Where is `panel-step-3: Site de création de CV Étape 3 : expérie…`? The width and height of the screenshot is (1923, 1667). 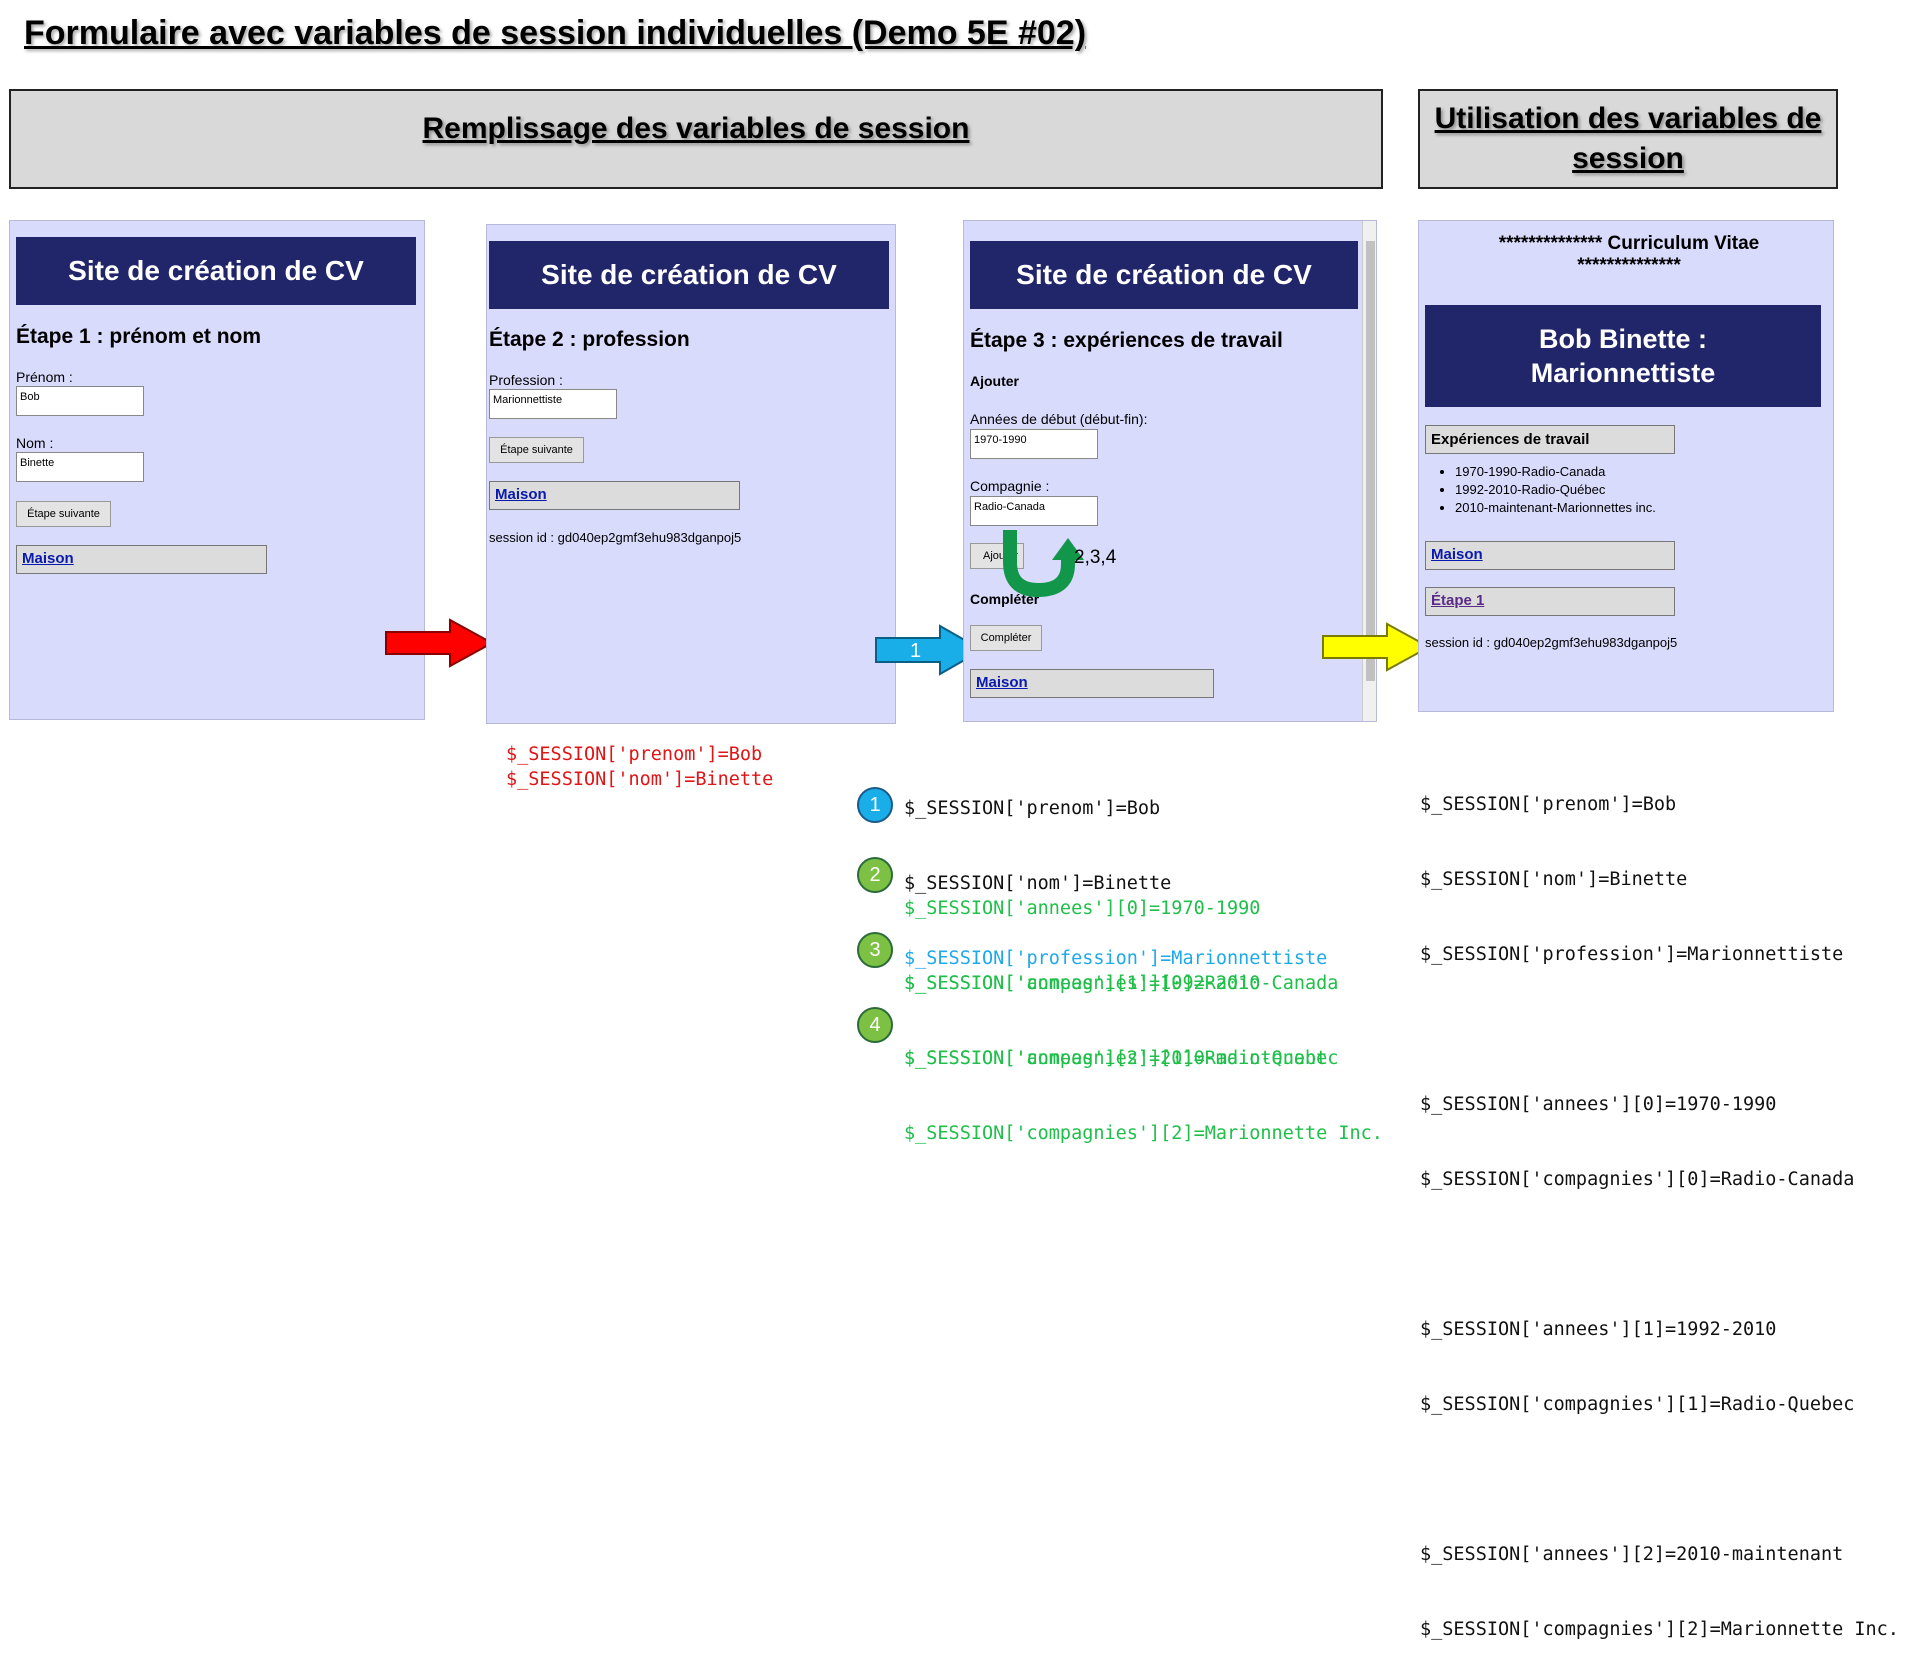
panel-step-3: Site de création de CV Étape 3 : expérie… is located at coordinates (1170, 471).